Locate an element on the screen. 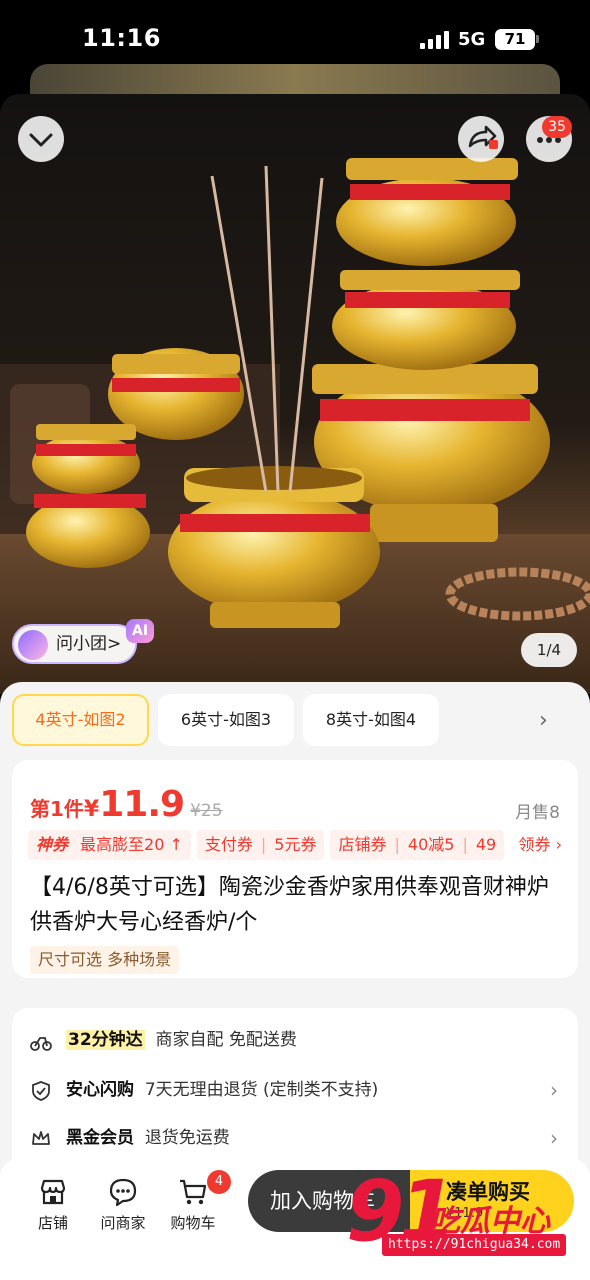  variant-more-arrow-icon: › is located at coordinates (543, 720).